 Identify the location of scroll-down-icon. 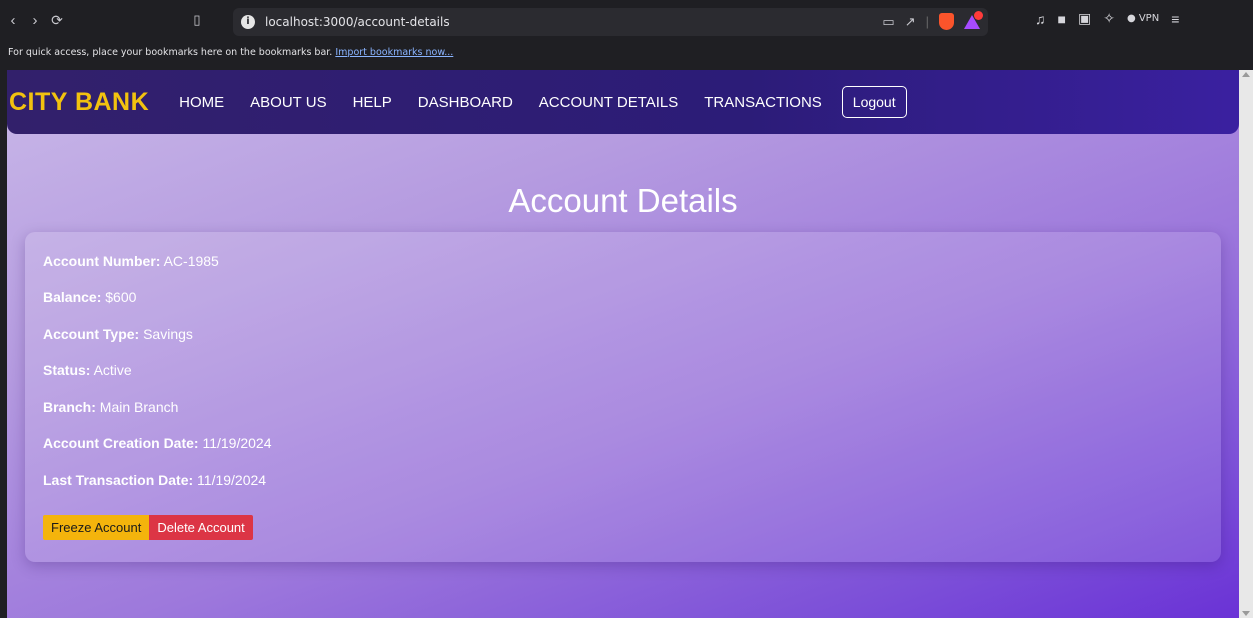
(1246, 613).